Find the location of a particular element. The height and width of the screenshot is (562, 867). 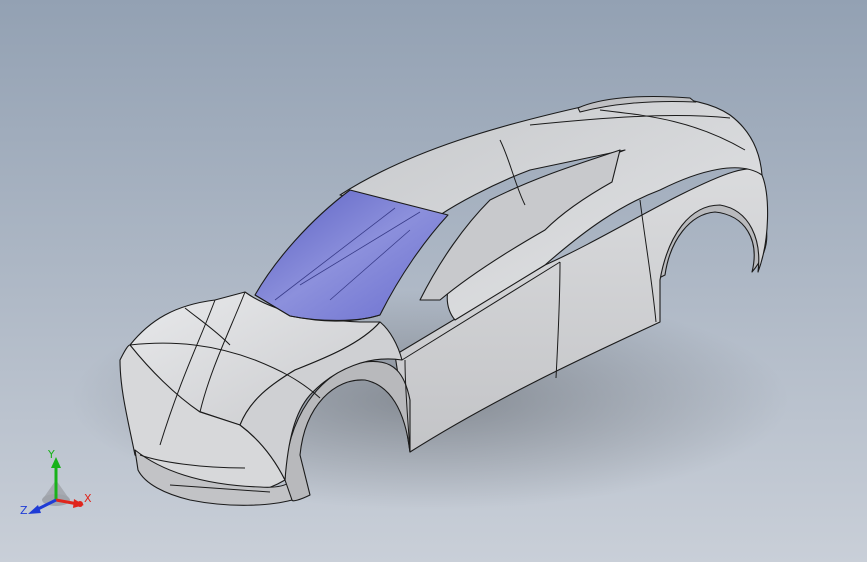

y-axis-label: Y is located at coordinates (51, 454).